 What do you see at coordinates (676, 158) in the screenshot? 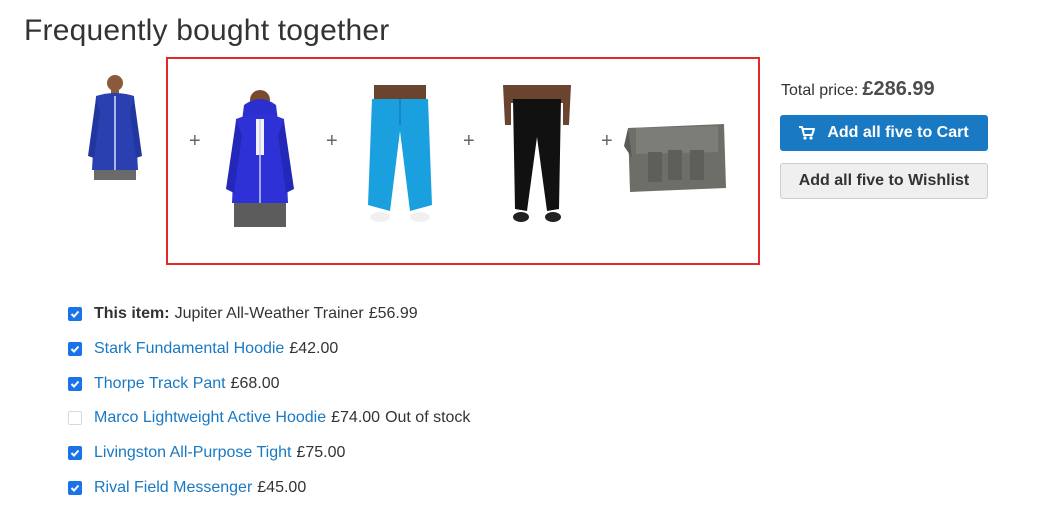
I see `messenger-bag-product-image` at bounding box center [676, 158].